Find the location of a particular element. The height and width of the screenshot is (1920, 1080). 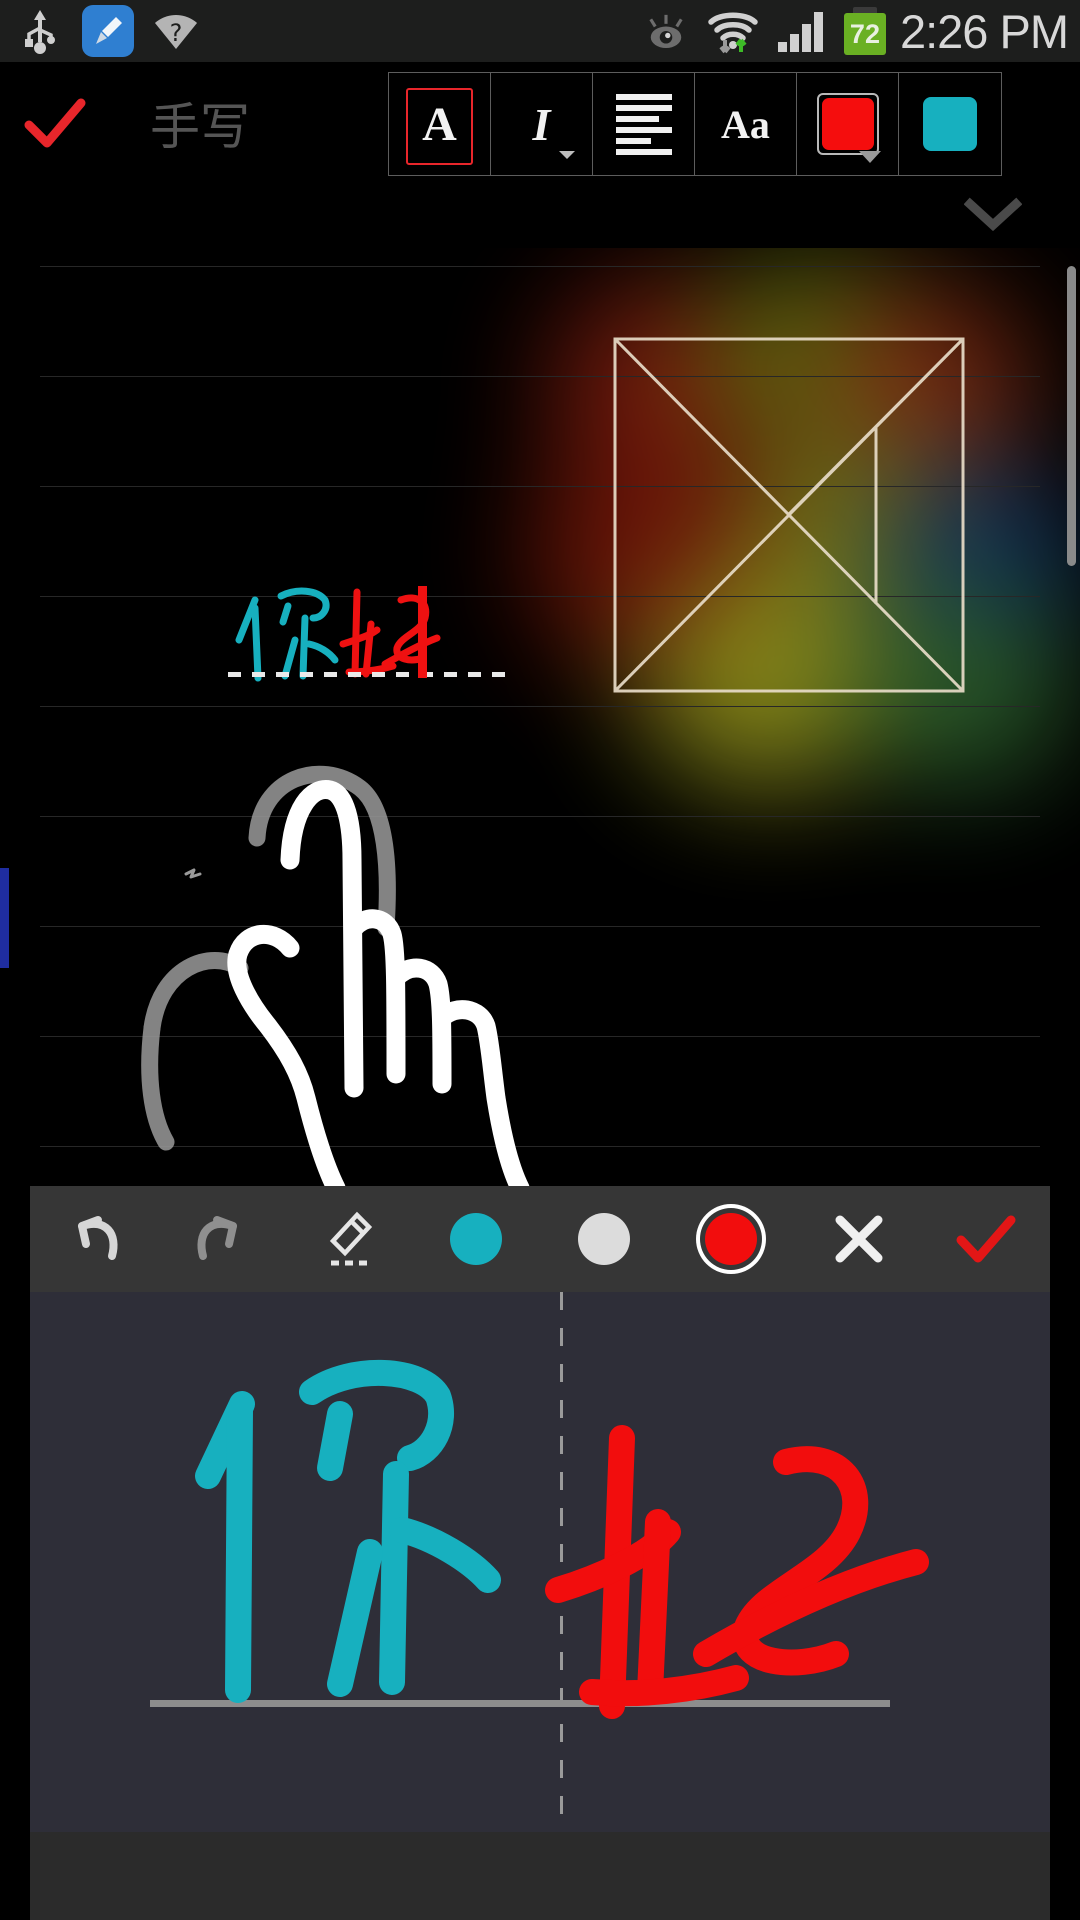

swatch-caret-icon is located at coordinates (869, 157).